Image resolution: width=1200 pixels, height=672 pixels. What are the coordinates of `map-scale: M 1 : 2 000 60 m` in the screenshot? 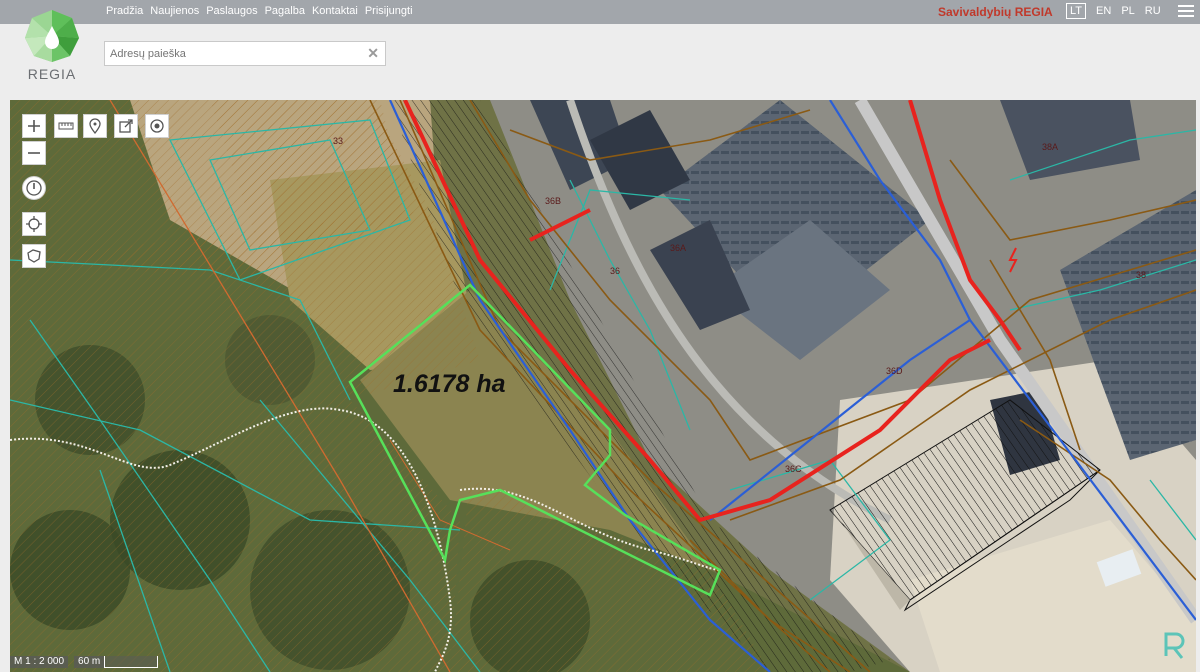 It's located at (84, 662).